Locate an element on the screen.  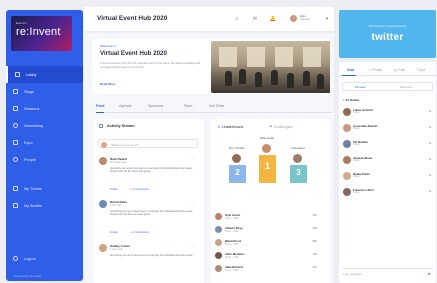
chat-user-row: Consolata Damiel Online is located at coordinates (388, 128).